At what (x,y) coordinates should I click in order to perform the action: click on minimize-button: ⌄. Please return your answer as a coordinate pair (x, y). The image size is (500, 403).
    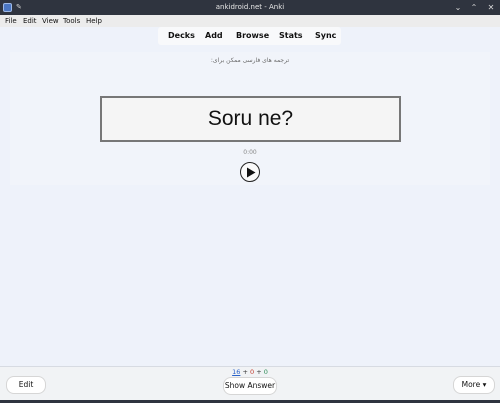
    Looking at the image, I should click on (458, 7).